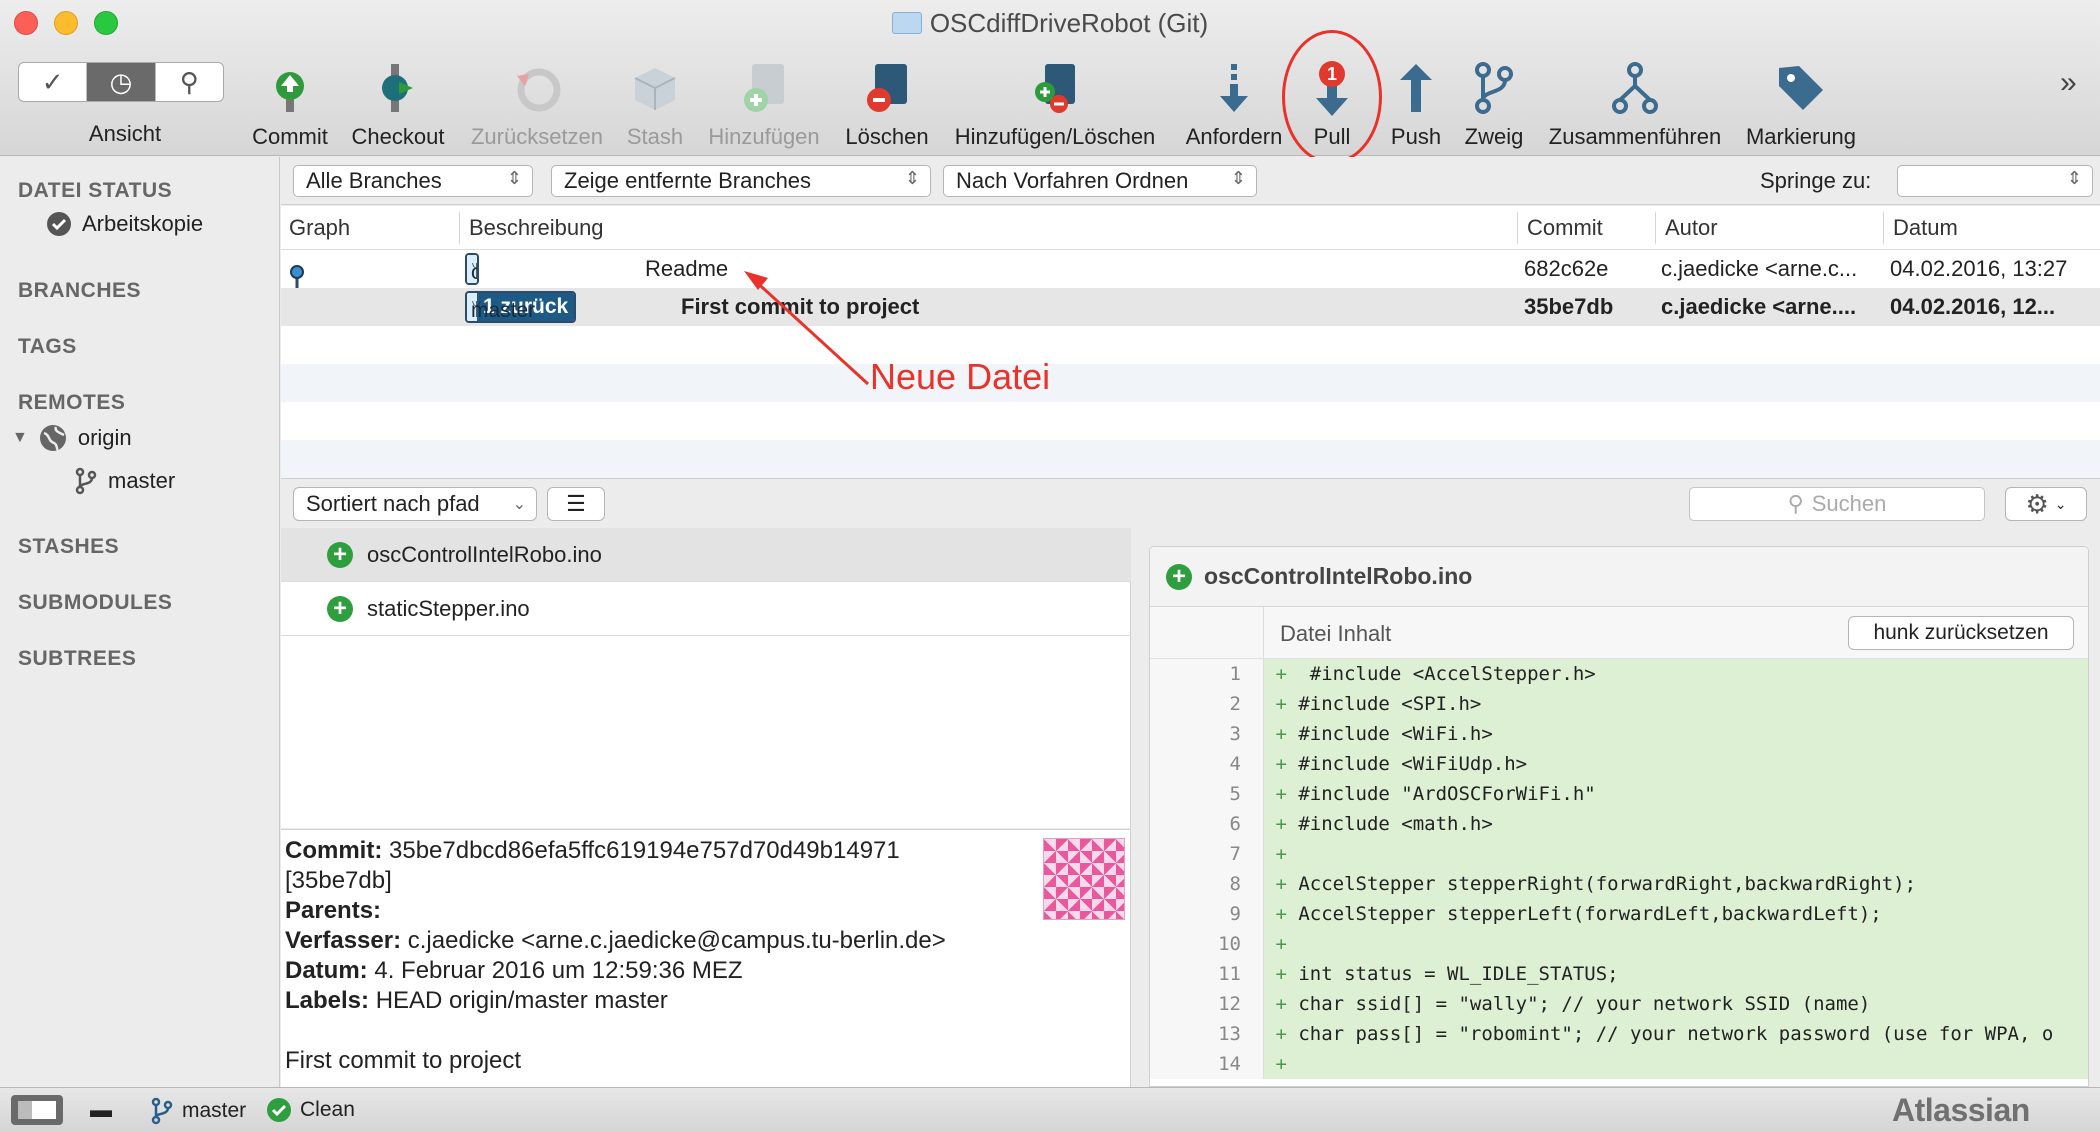  I want to click on commit-button: Commit, so click(290, 102).